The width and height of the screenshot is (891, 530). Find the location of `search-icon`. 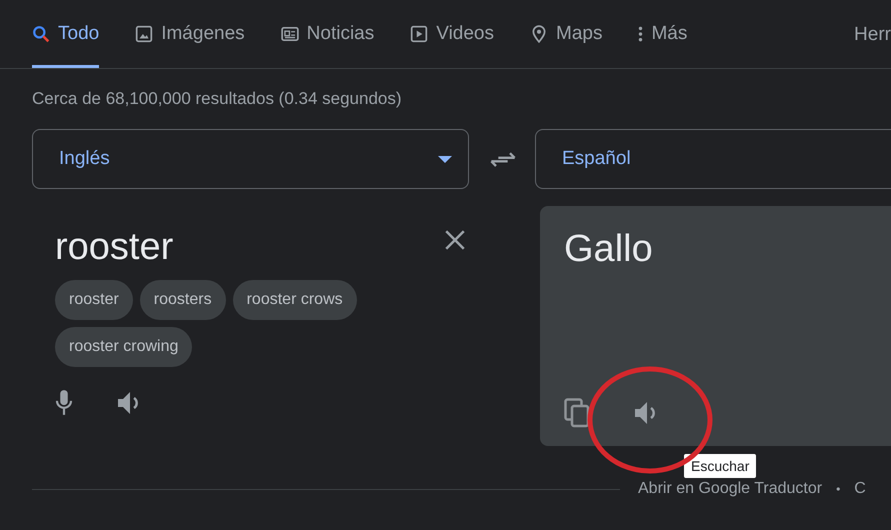

search-icon is located at coordinates (41, 33).